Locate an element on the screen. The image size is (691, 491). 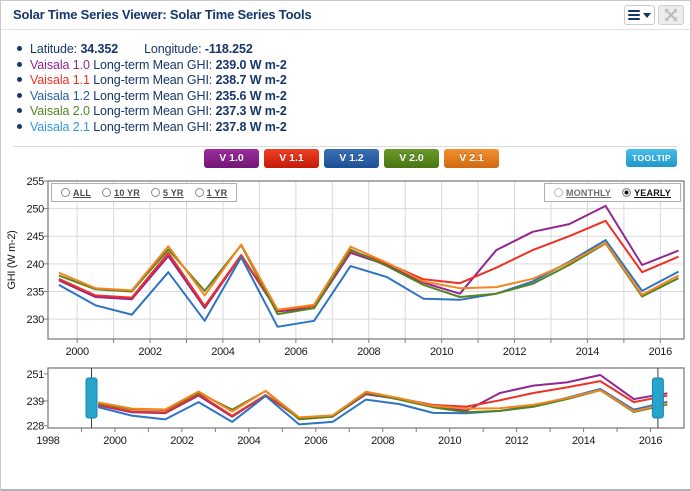
move-button is located at coordinates (671, 15).